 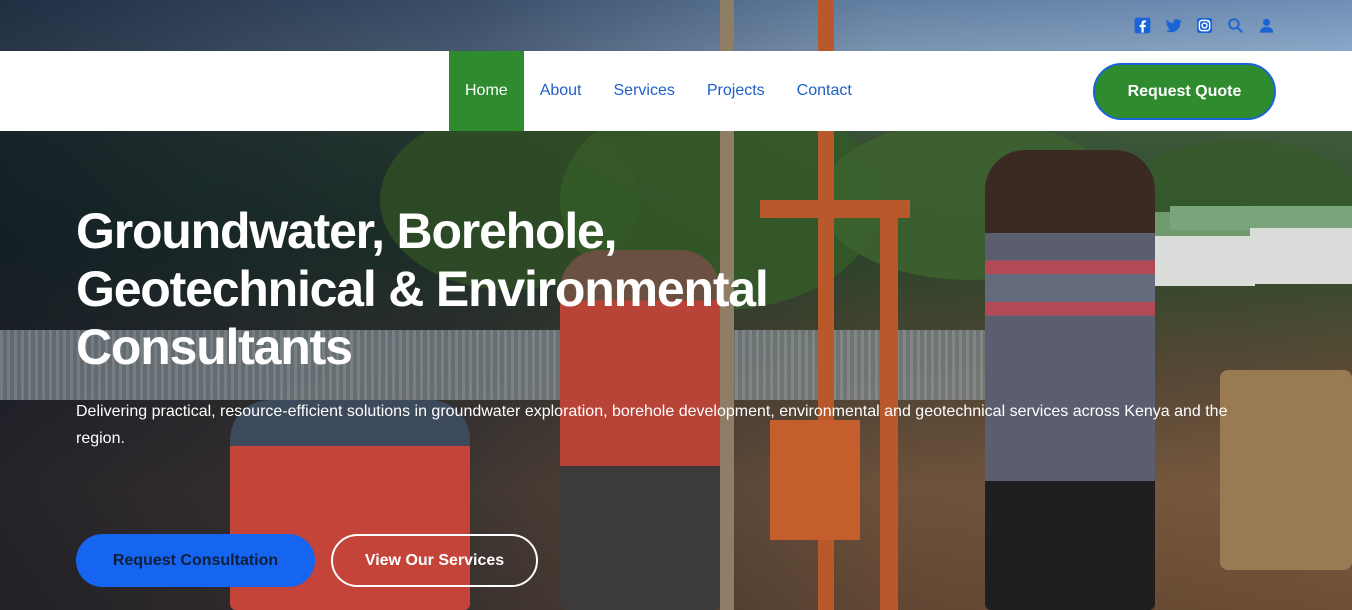 I want to click on hero-title-line-3: Consultants, so click(x=214, y=347).